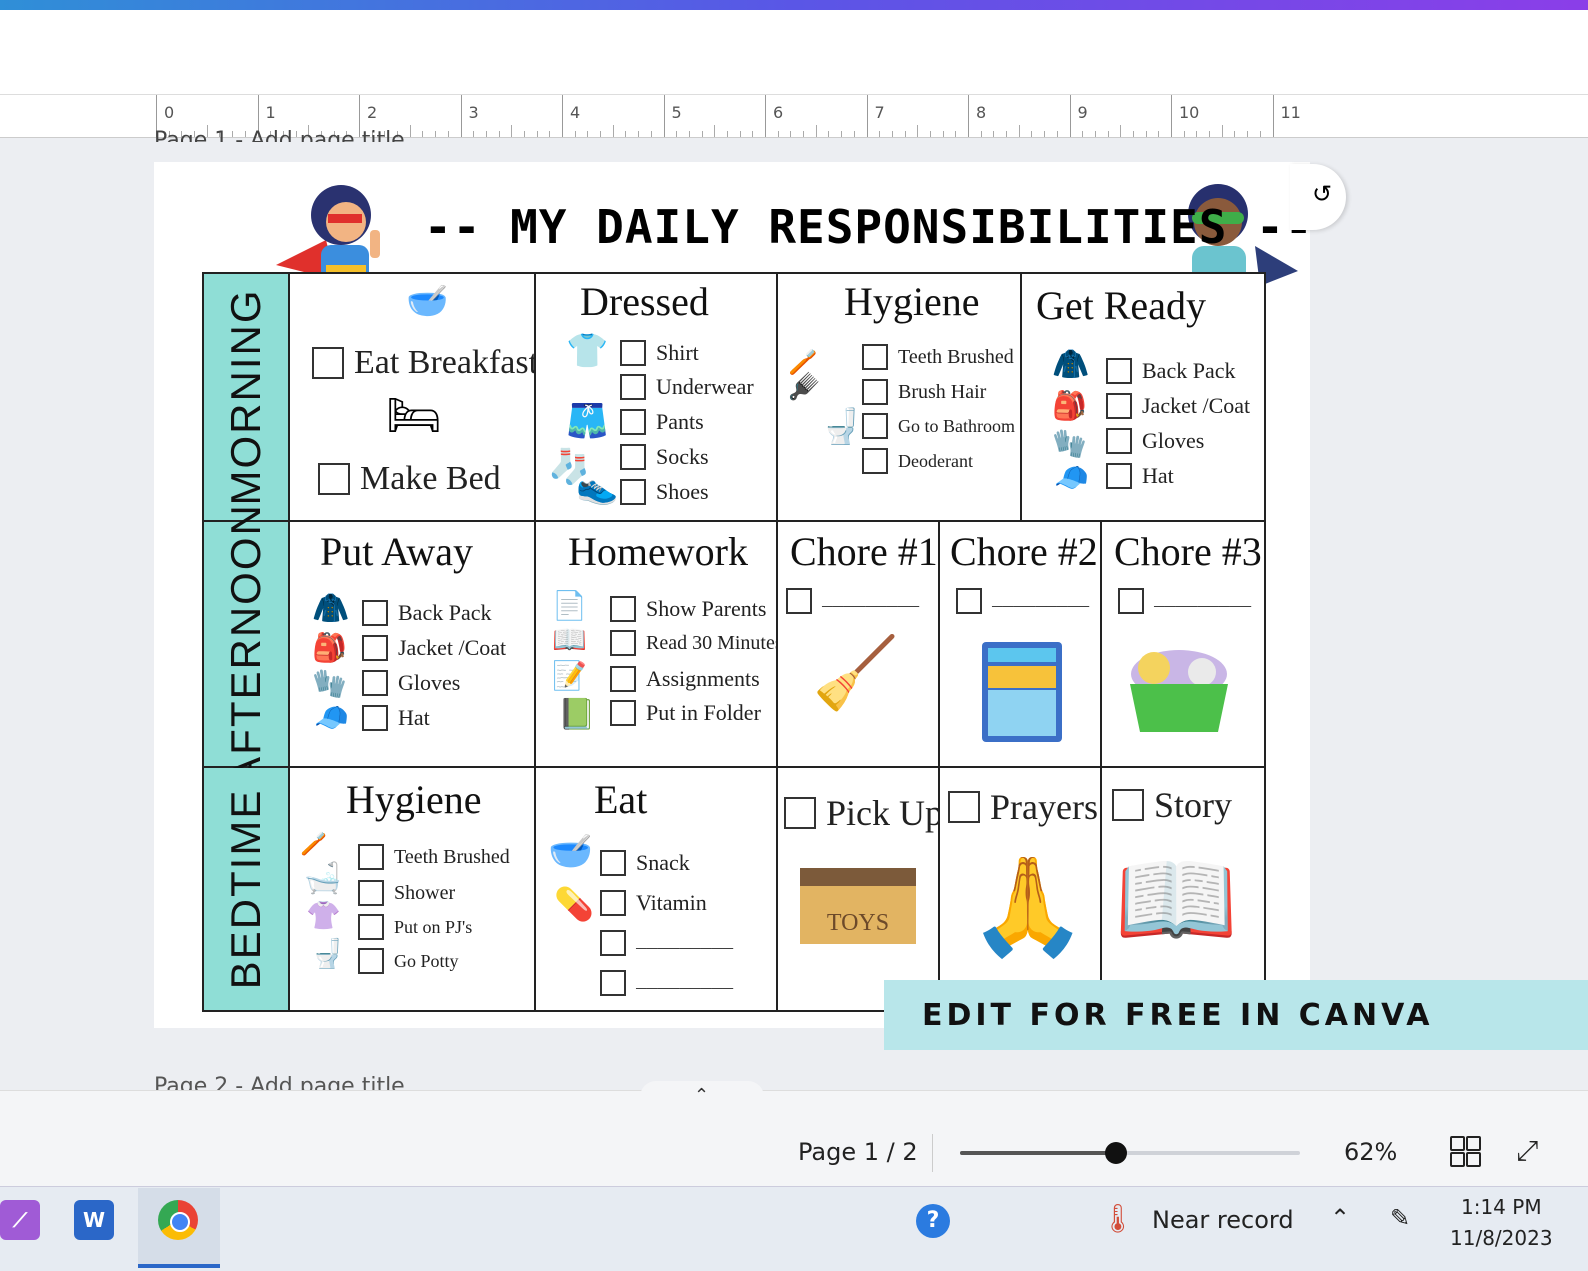 This screenshot has width=1588, height=1271. Describe the element at coordinates (1370, 1152) in the screenshot. I see `zoom-percentage: 62%` at that location.